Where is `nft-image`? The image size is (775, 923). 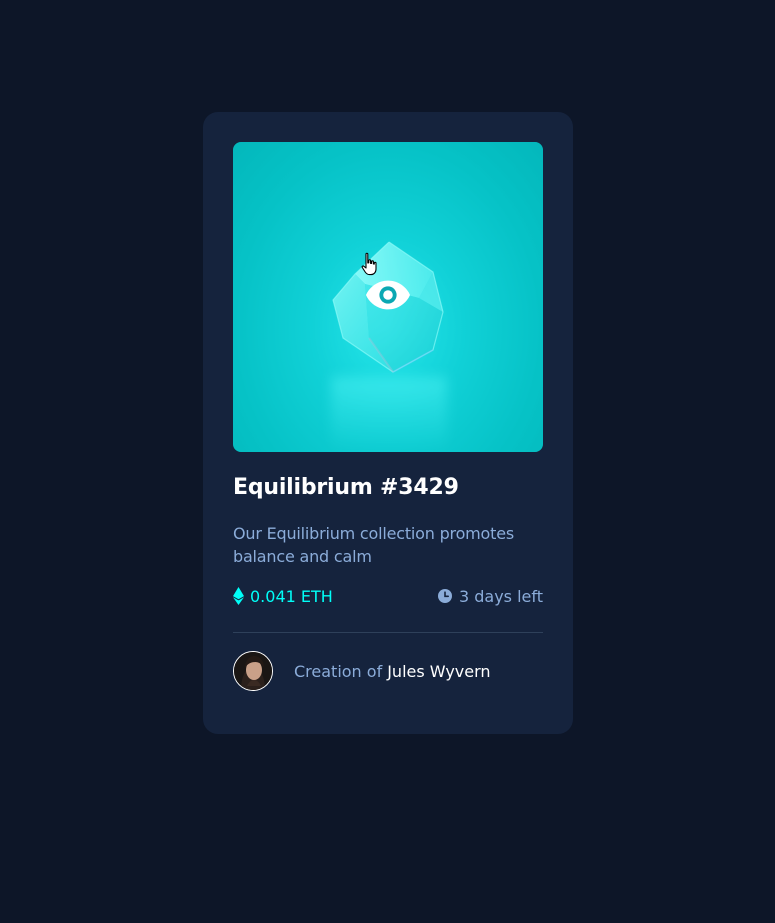 nft-image is located at coordinates (388, 297).